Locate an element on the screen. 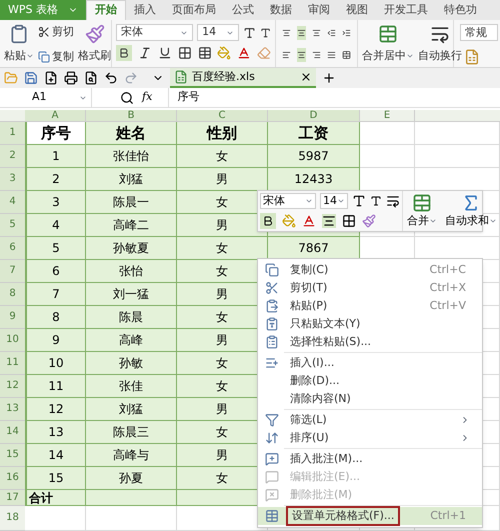 This screenshot has height=531, width=500. spreadsheet-icon is located at coordinates (181, 77).